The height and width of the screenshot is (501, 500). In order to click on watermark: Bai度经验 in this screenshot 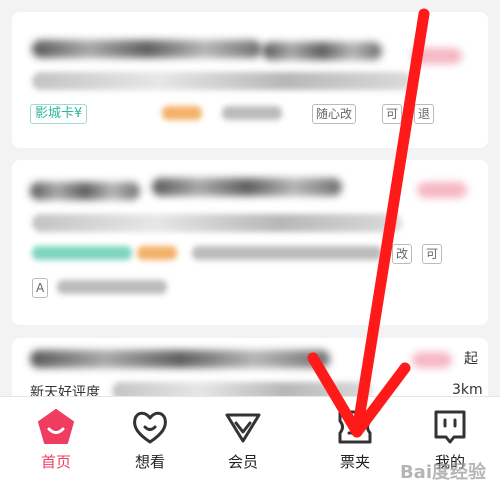, I will do `click(442, 472)`.